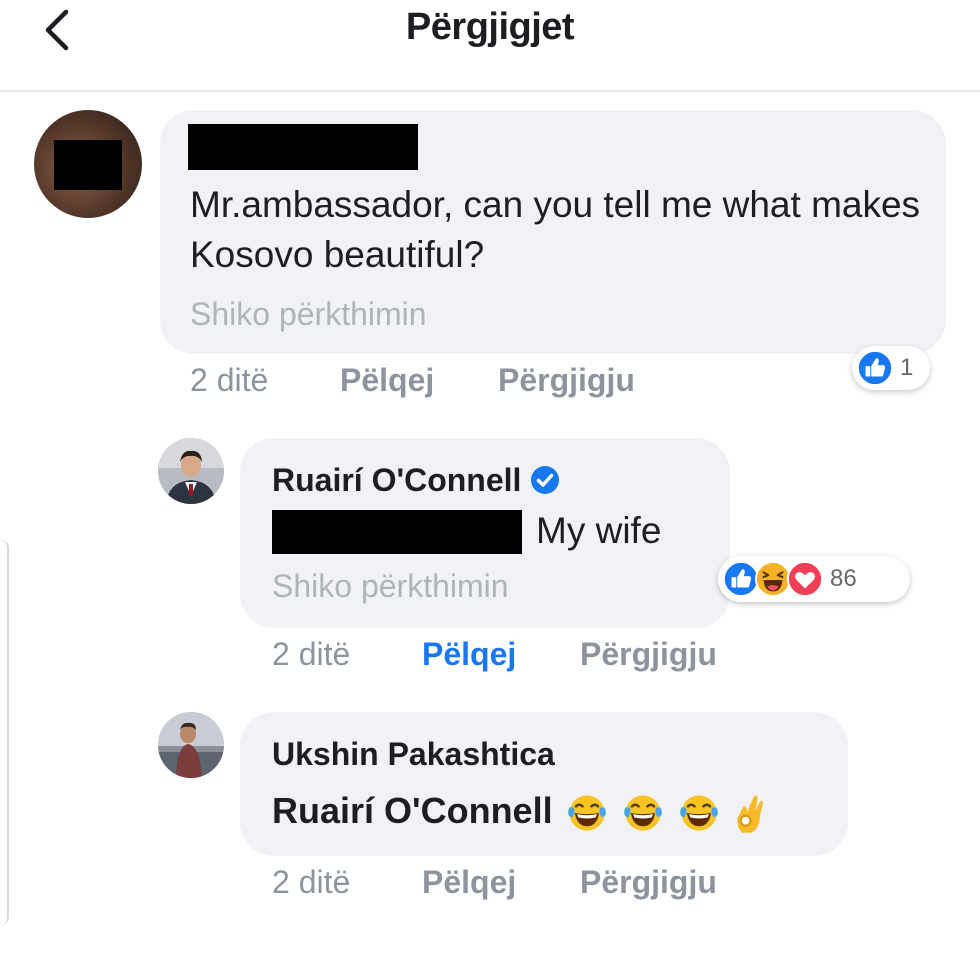  Describe the element at coordinates (544, 784) in the screenshot. I see `comment-bubble: Ukshin Pakashtica Ruairí O'Connell` at that location.